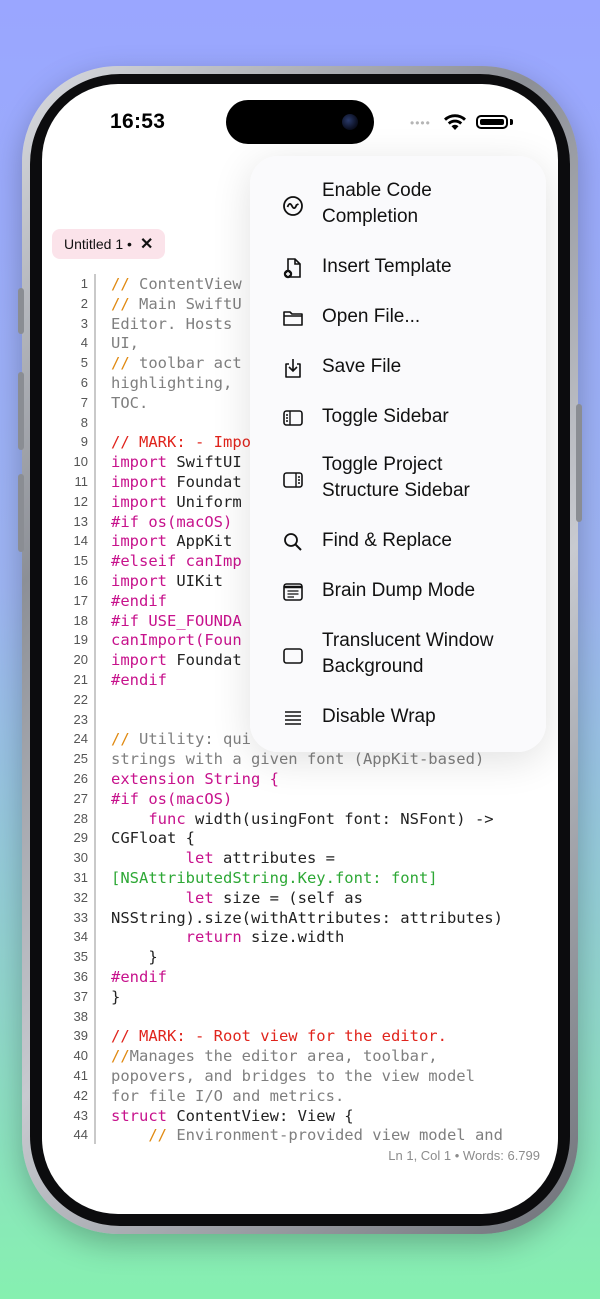 The height and width of the screenshot is (1299, 600). I want to click on code-line: 26 extension String {, so click(300, 779).